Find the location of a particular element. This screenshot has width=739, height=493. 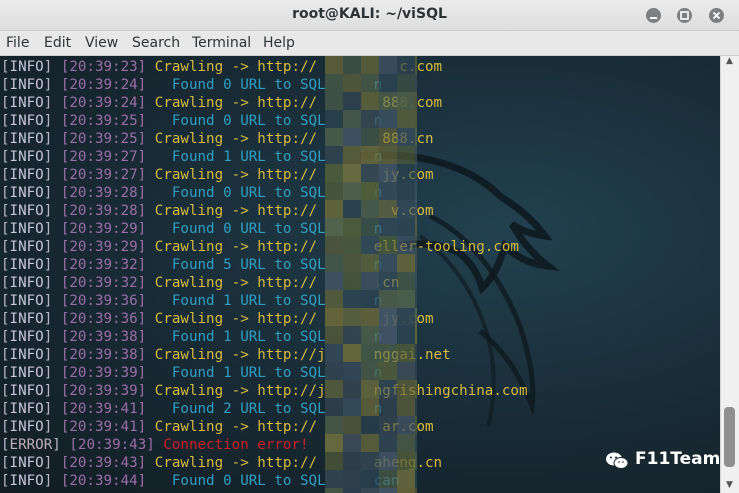

log-line: [INFO] [20:39:32] Crawling -> http:// .cn is located at coordinates (200, 283).